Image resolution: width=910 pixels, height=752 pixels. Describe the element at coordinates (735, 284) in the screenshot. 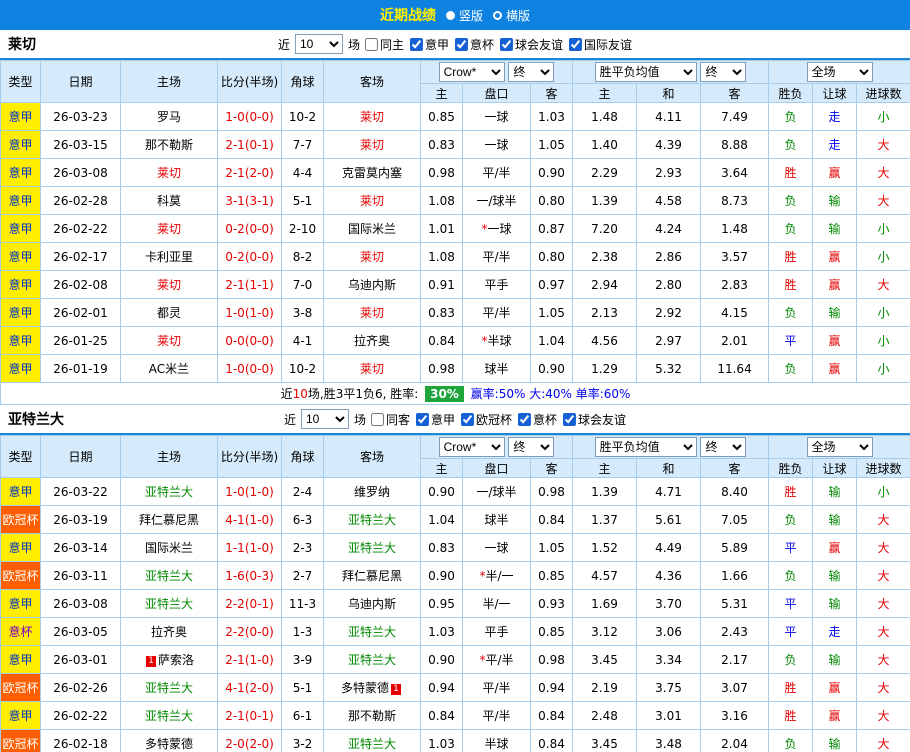

I see `europe-away-odds-cell: 2.83` at that location.